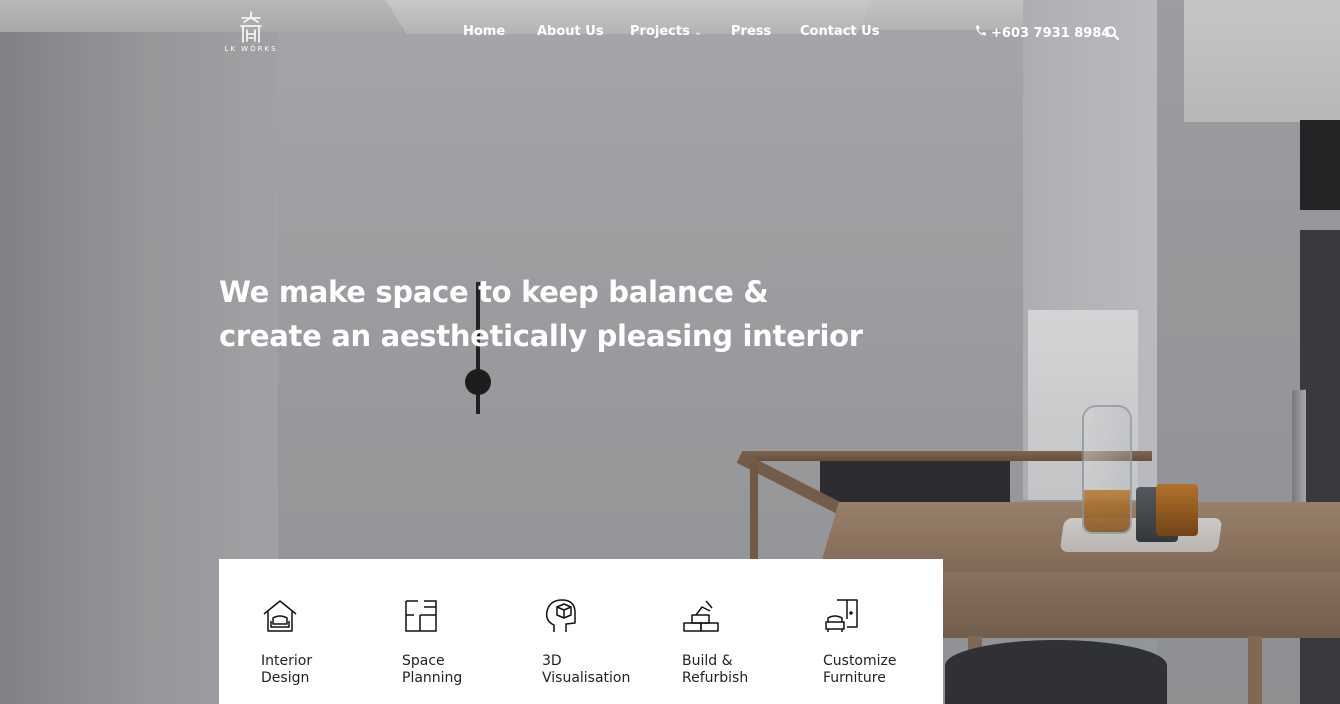 The height and width of the screenshot is (704, 1340). I want to click on service-line-2: Planning, so click(432, 678).